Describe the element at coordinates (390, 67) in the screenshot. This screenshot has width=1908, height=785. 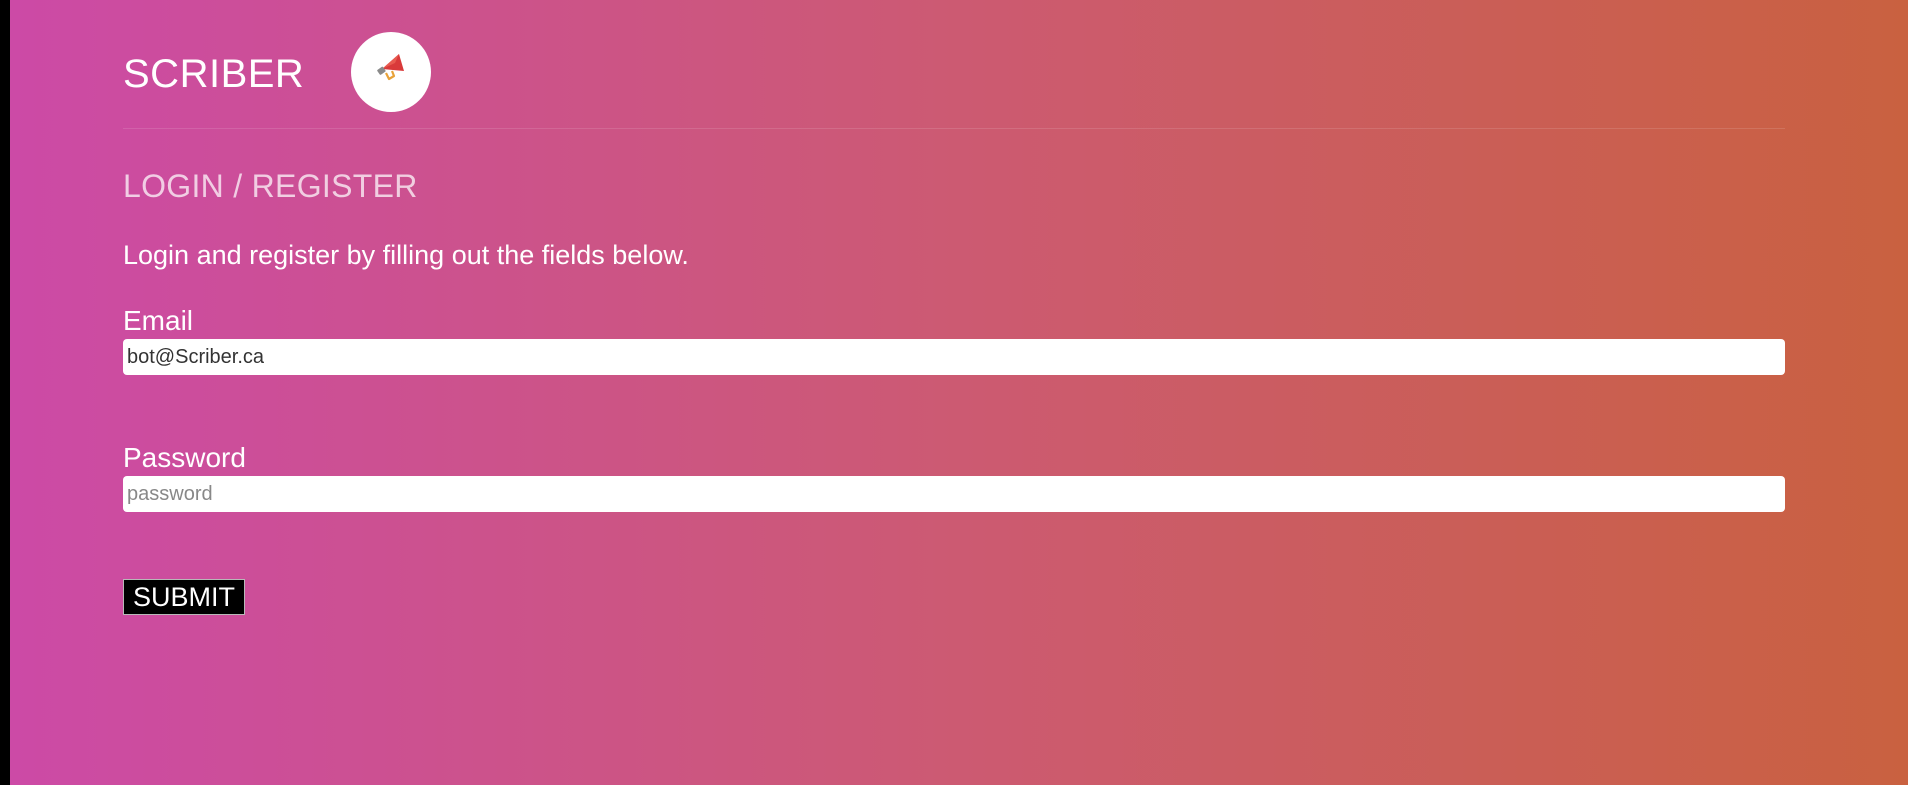
I see `megaphone-icon` at that location.